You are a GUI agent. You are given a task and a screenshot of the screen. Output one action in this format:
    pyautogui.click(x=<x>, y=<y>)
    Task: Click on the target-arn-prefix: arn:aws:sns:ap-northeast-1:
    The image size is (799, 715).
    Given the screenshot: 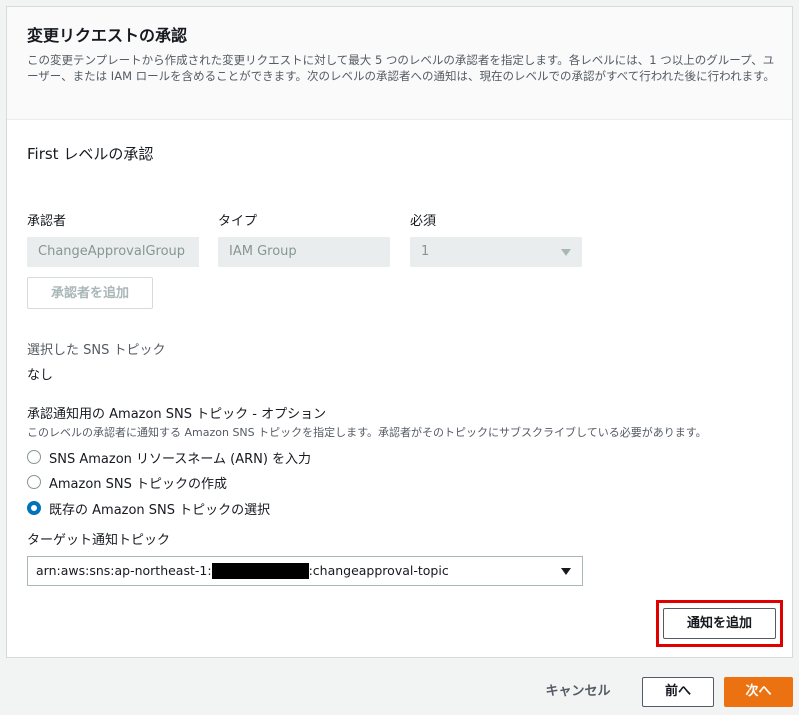 What is the action you would take?
    pyautogui.click(x=124, y=570)
    